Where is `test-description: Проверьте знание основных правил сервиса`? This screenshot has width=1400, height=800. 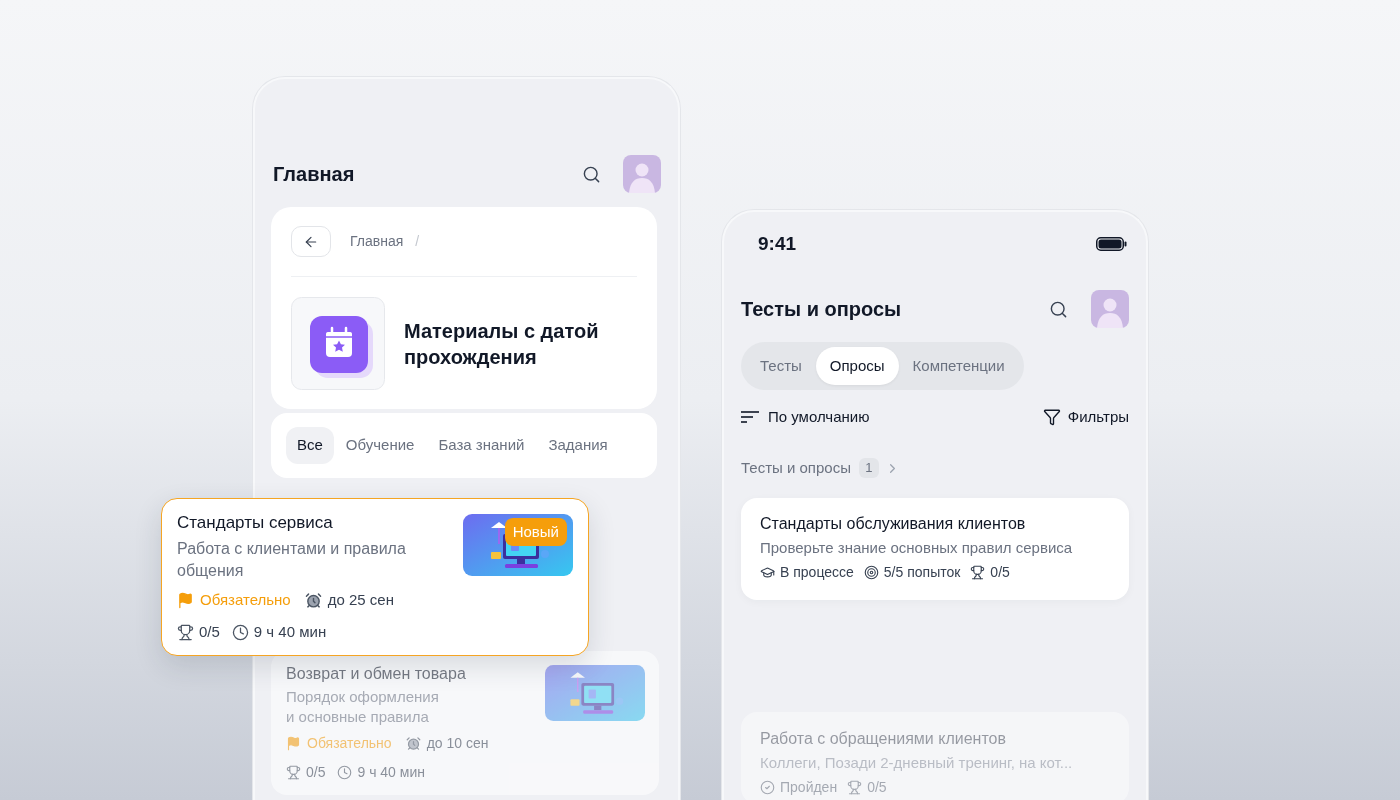
test-description: Проверьте знание основных правил сервиса is located at coordinates (917, 548).